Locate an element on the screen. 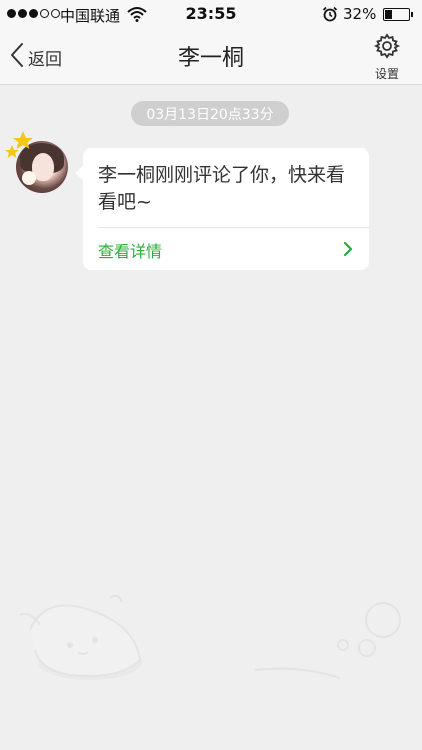  message-timestamp: 03月13日20点33分 is located at coordinates (210, 113).